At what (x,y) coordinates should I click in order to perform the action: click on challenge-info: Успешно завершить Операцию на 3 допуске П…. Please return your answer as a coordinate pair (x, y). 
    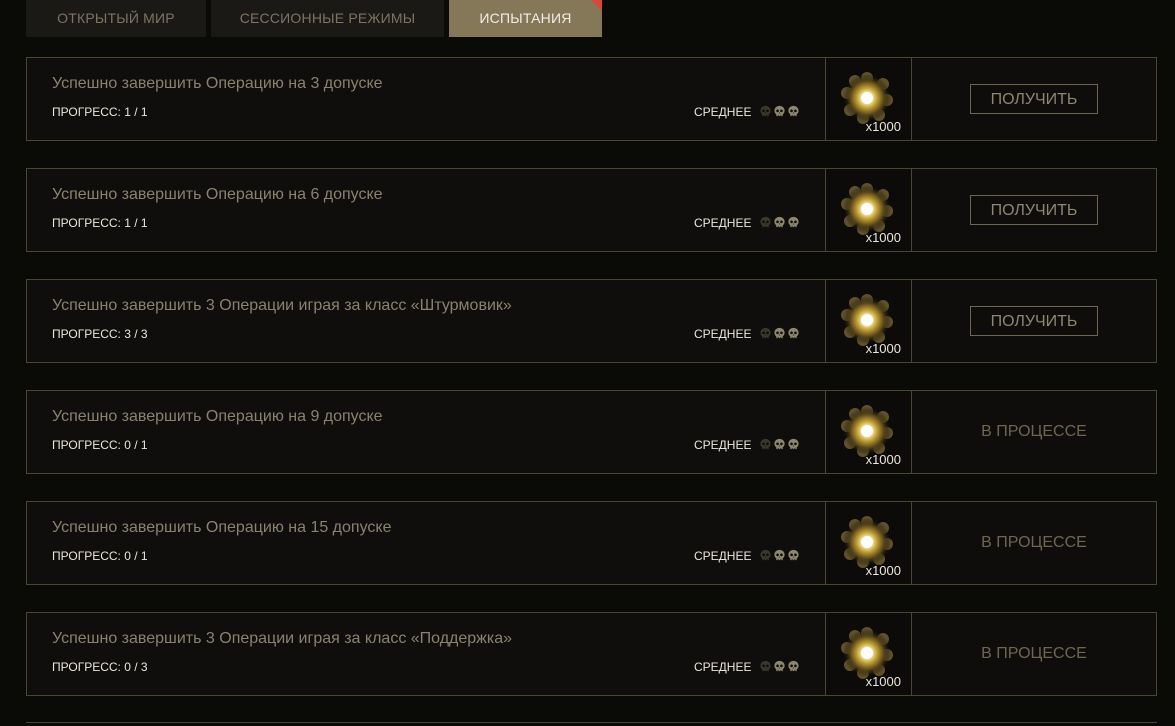
    Looking at the image, I should click on (426, 99).